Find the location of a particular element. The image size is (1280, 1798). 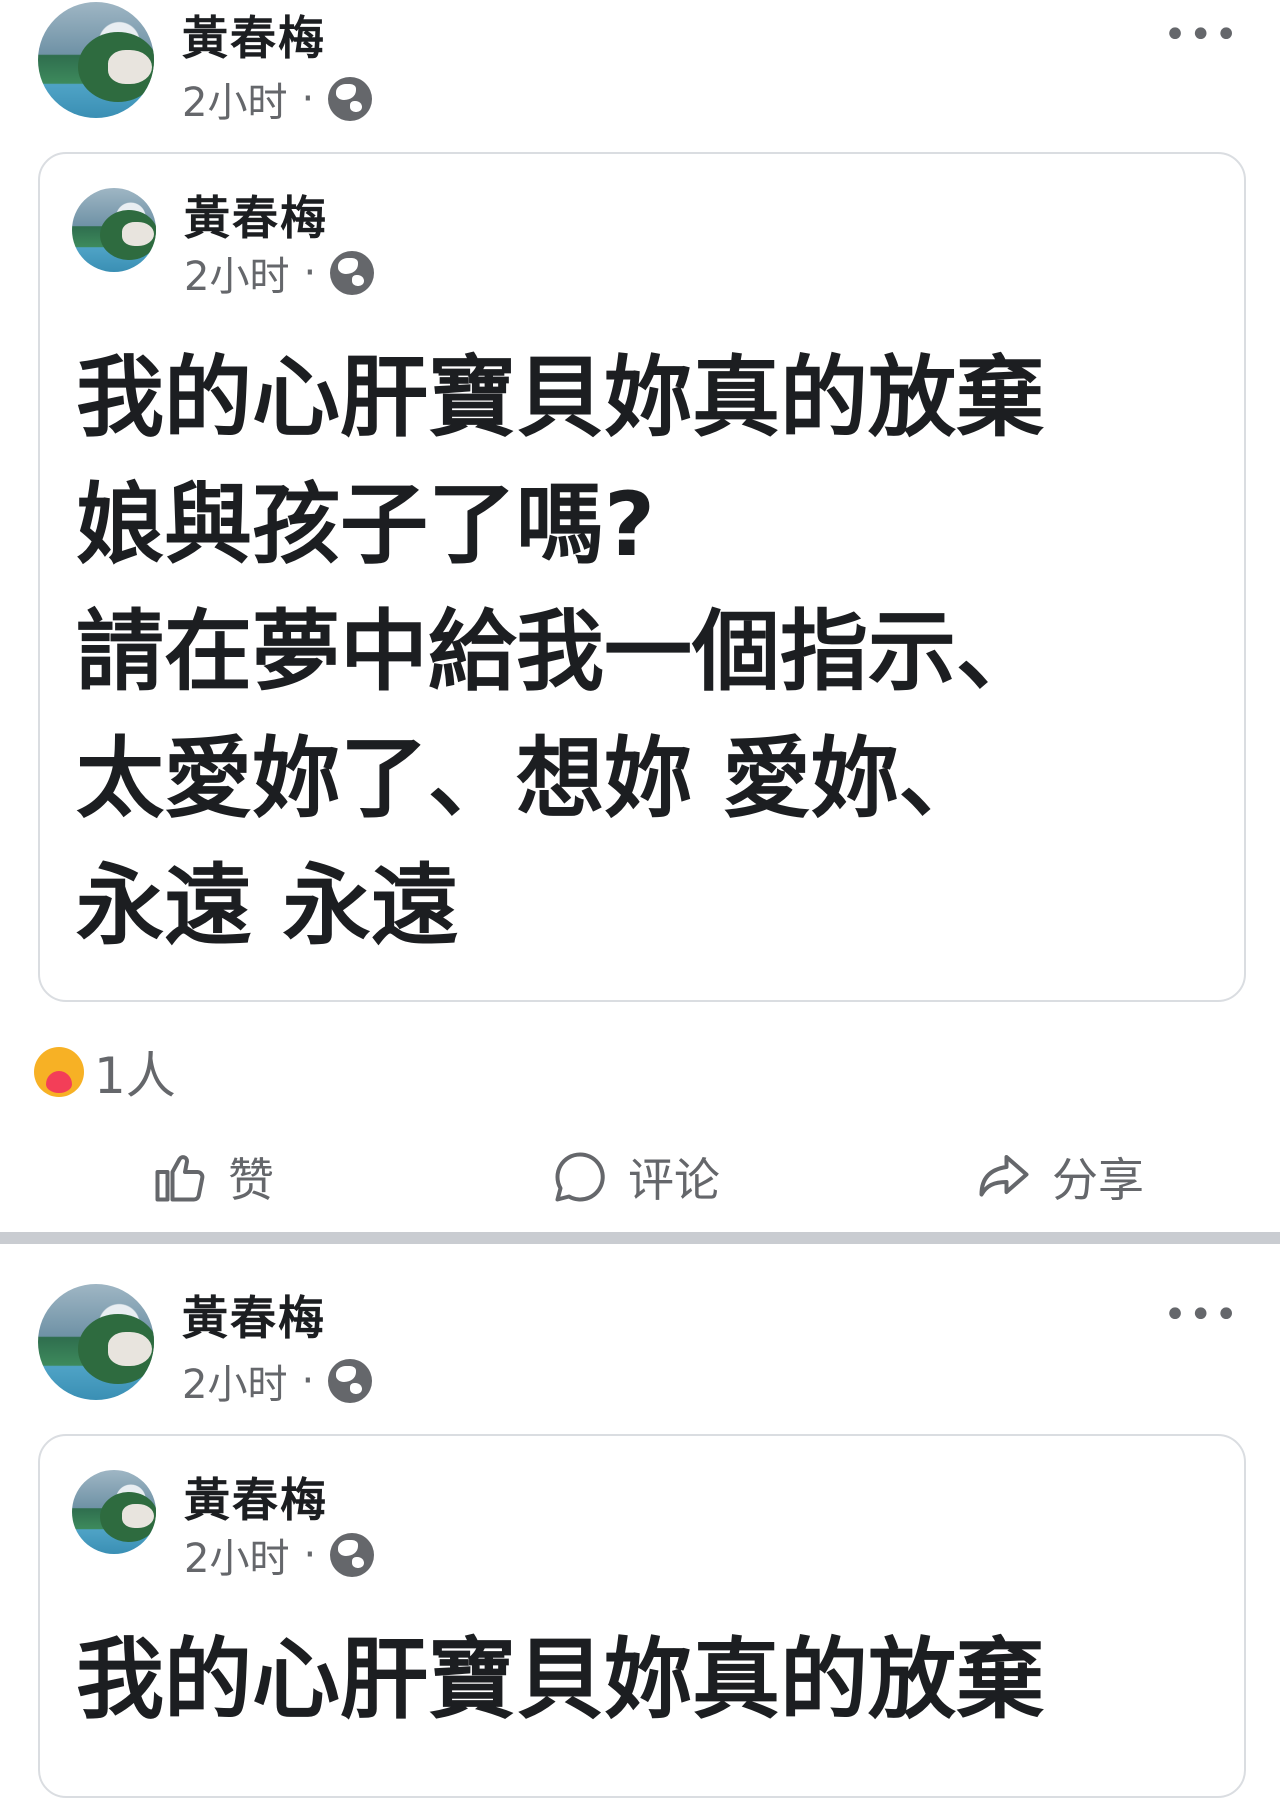

share-icon is located at coordinates (1004, 1176).